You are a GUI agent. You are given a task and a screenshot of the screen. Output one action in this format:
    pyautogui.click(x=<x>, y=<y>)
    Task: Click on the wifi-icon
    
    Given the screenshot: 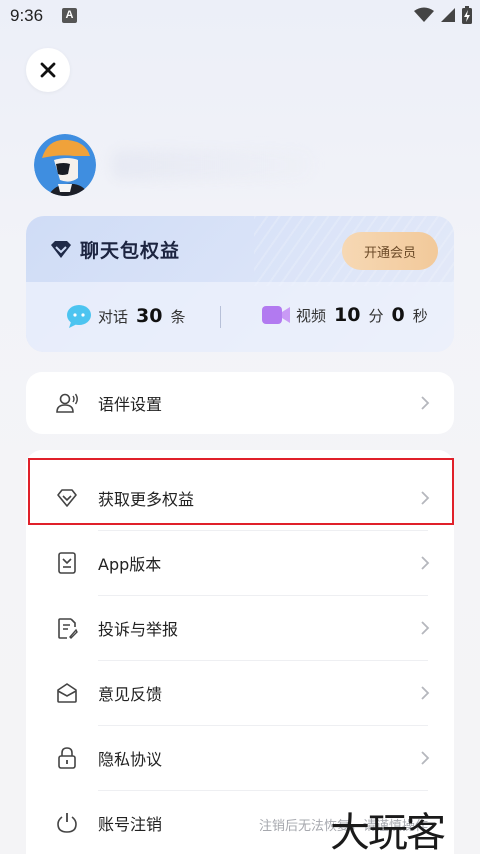 What is the action you would take?
    pyautogui.click(x=424, y=14)
    